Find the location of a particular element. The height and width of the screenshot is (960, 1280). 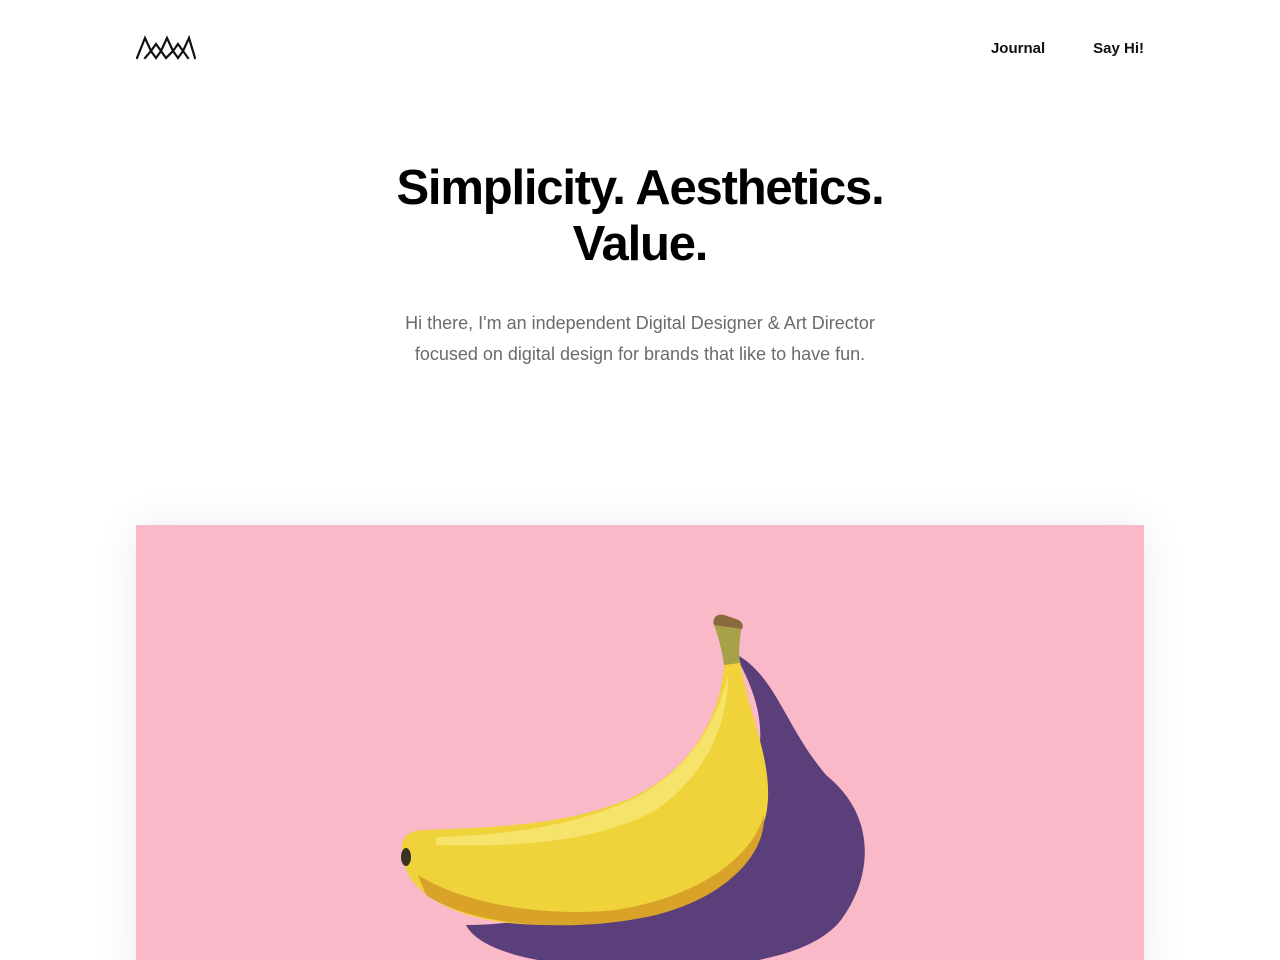

nav-link-journal: Journal is located at coordinates (1018, 49).